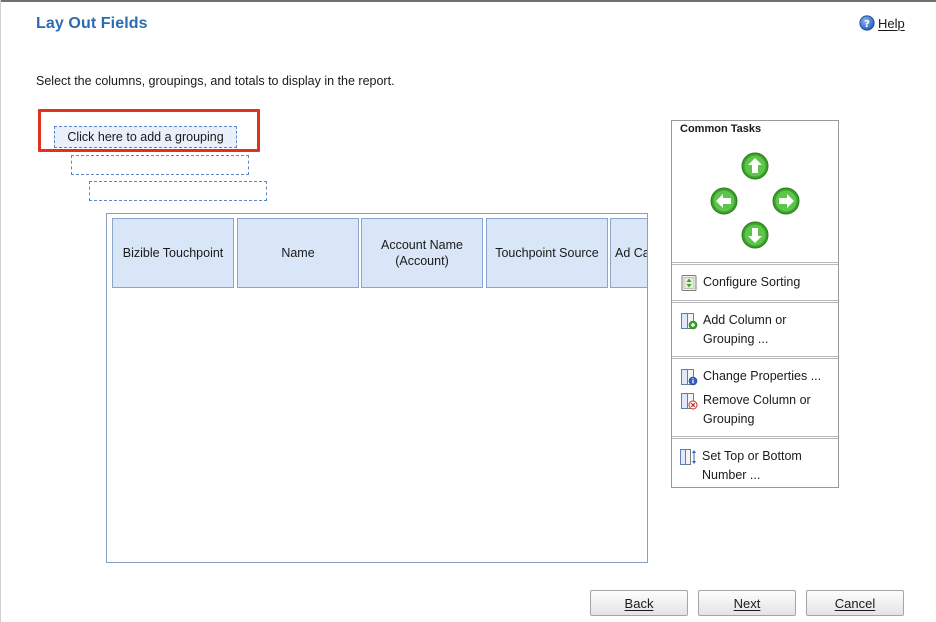  What do you see at coordinates (422, 253) in the screenshot?
I see `column-header-account-name: Account Name (Account)` at bounding box center [422, 253].